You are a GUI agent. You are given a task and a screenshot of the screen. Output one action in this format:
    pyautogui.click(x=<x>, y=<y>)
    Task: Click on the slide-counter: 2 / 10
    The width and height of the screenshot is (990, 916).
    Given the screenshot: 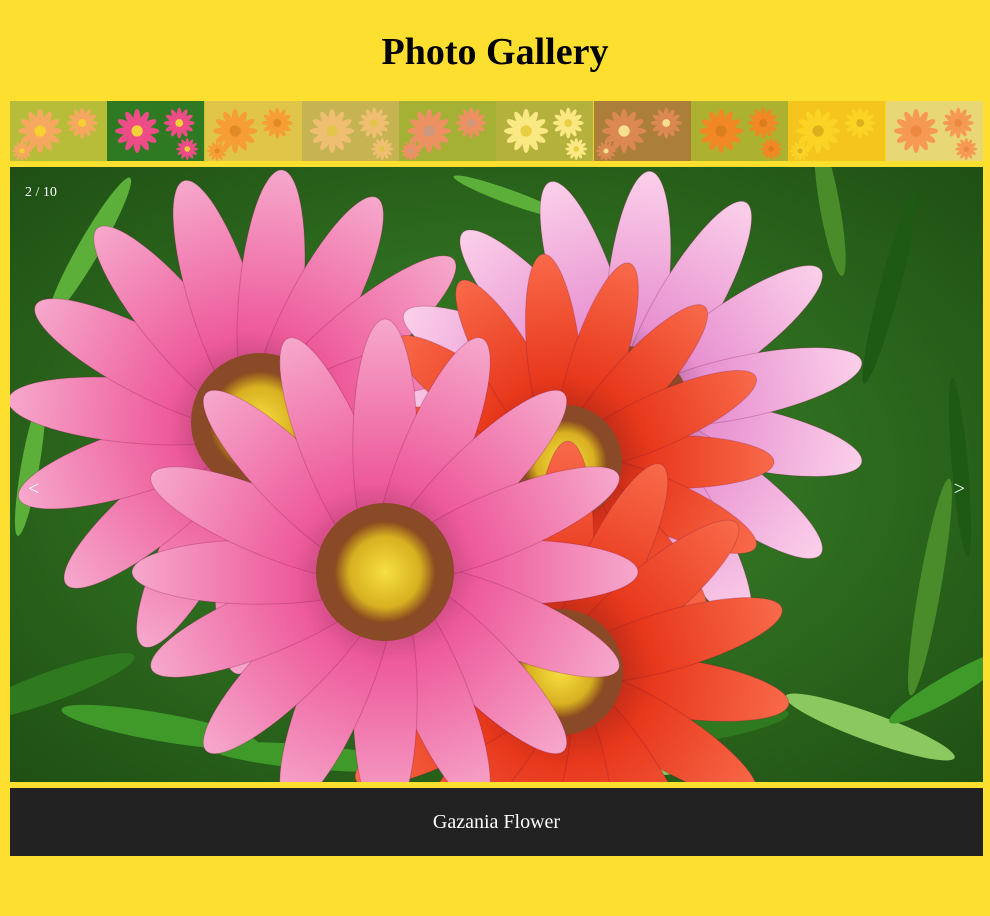 What is the action you would take?
    pyautogui.click(x=41, y=192)
    